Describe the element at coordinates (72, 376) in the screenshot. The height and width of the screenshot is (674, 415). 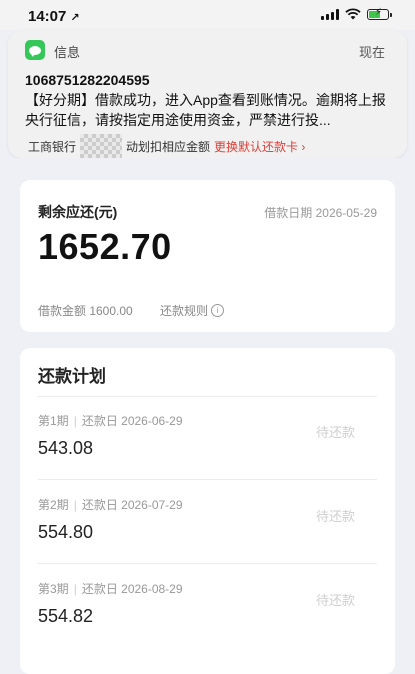
I see `plan-title: 还款计划` at that location.